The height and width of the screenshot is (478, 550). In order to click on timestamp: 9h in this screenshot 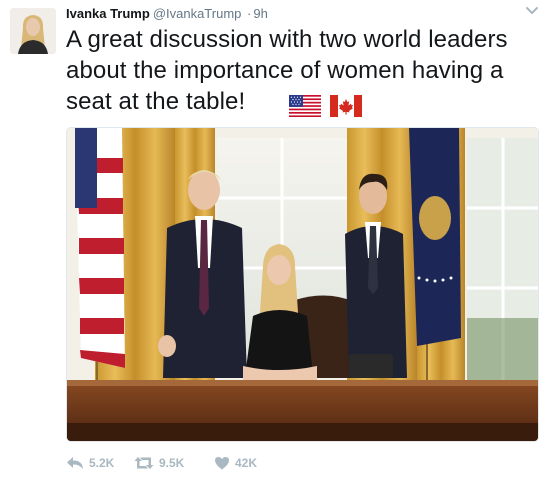, I will do `click(260, 13)`.